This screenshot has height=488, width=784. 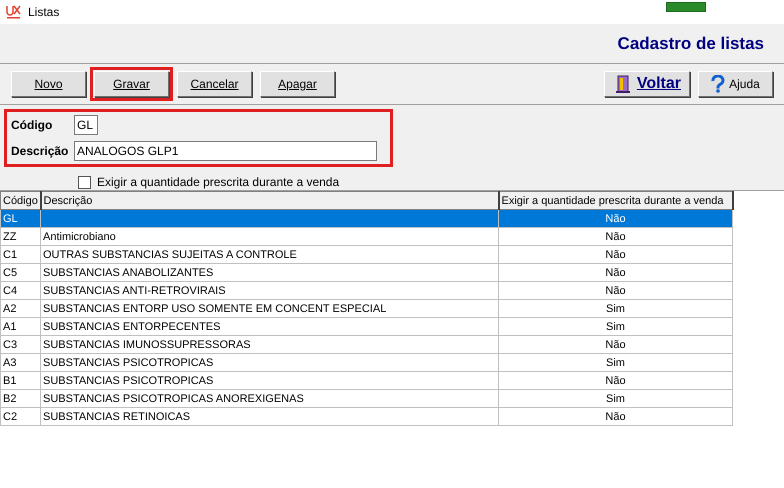 What do you see at coordinates (40, 151) in the screenshot?
I see `field-label: Descrição` at bounding box center [40, 151].